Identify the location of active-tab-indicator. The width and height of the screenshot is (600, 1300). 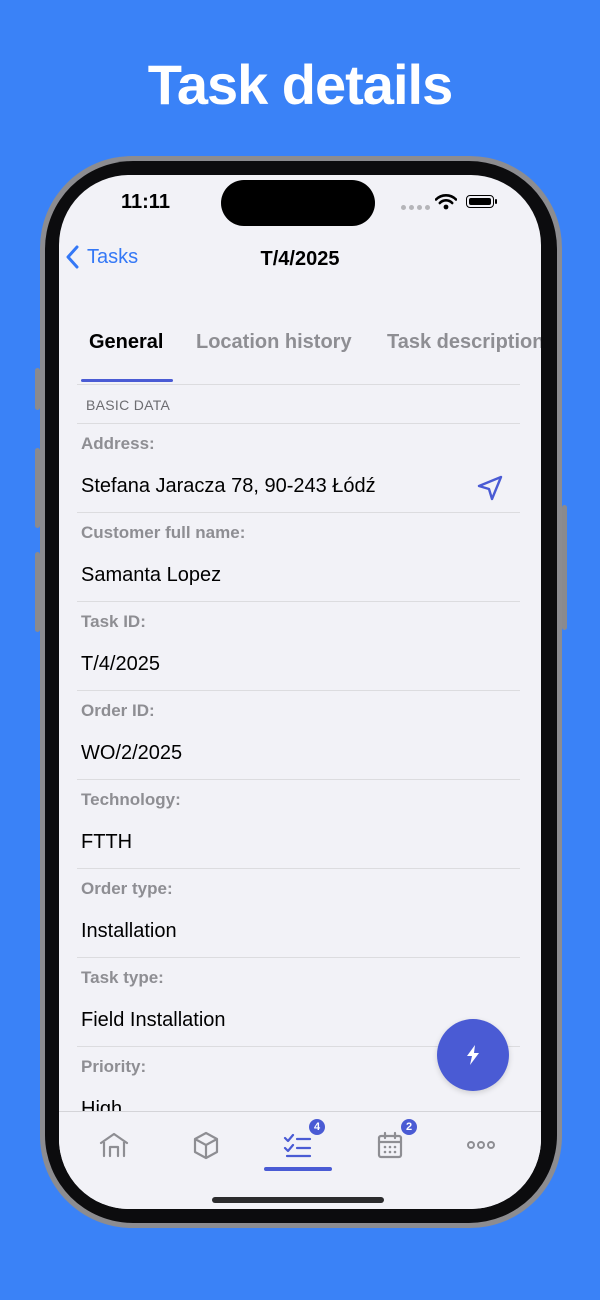
(127, 380).